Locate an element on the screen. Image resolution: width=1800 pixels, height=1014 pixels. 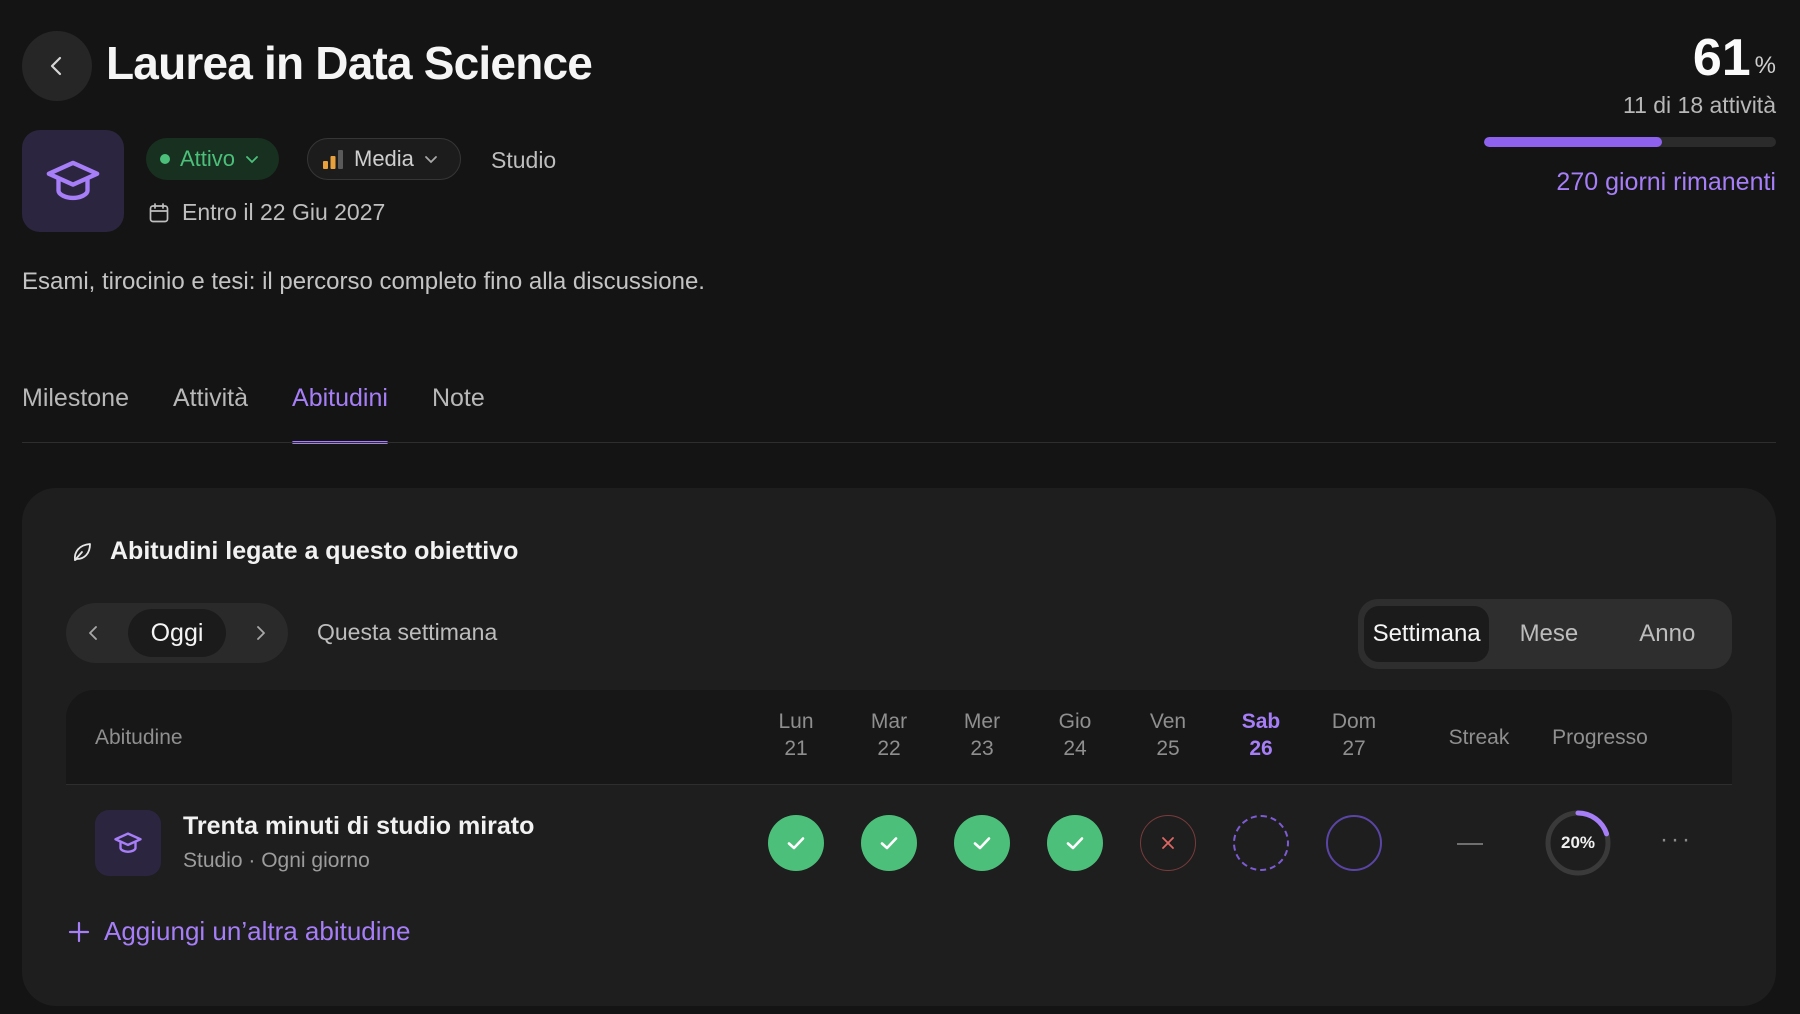
today-button: Oggi is located at coordinates (177, 633).